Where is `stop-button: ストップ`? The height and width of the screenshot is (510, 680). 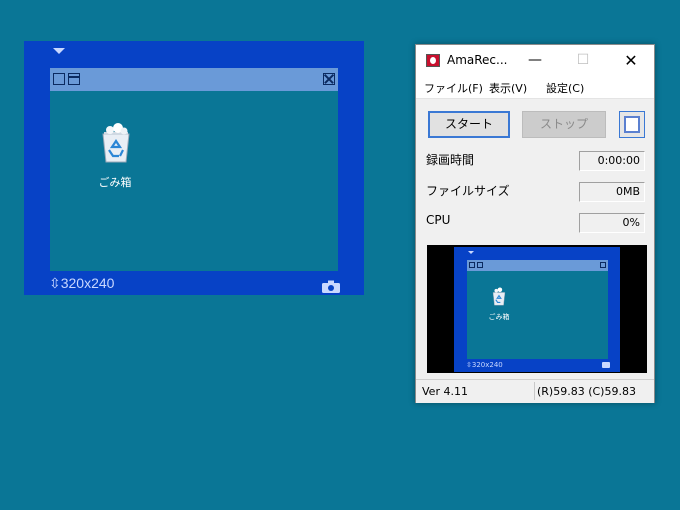 stop-button: ストップ is located at coordinates (564, 124).